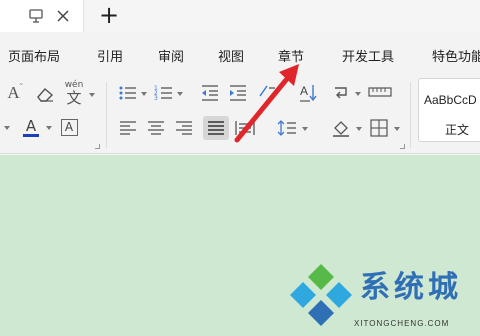 The image size is (480, 336). I want to click on phonetic-guide-button: wén 文, so click(74, 93).